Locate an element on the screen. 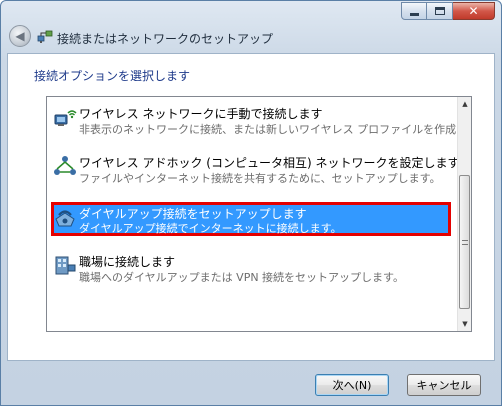 The height and width of the screenshot is (406, 502). caption-buttons: ✕ is located at coordinates (448, 11).